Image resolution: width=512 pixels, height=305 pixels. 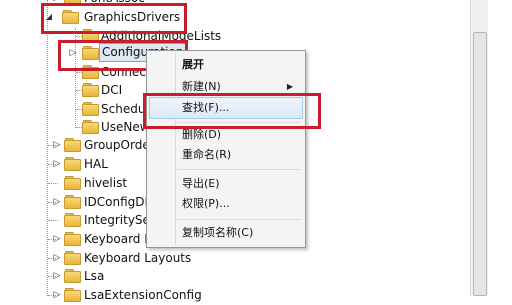 What do you see at coordinates (112, 90) in the screenshot?
I see `tree-item-label: DCI` at bounding box center [112, 90].